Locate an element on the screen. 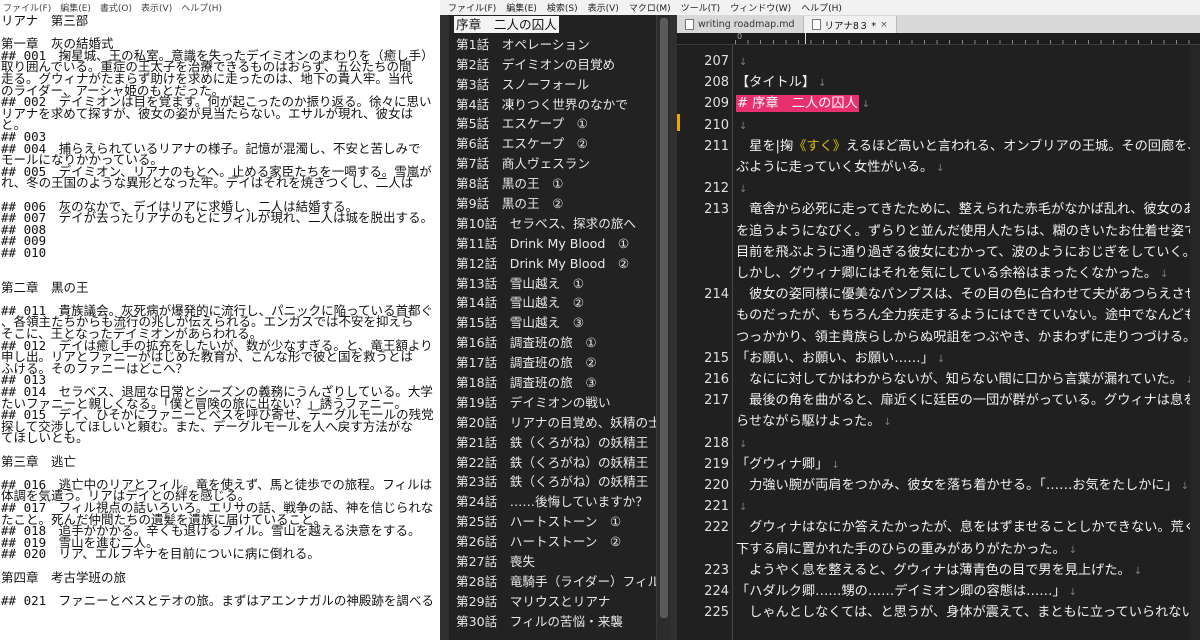  line-number: 224 is located at coordinates (716, 591).